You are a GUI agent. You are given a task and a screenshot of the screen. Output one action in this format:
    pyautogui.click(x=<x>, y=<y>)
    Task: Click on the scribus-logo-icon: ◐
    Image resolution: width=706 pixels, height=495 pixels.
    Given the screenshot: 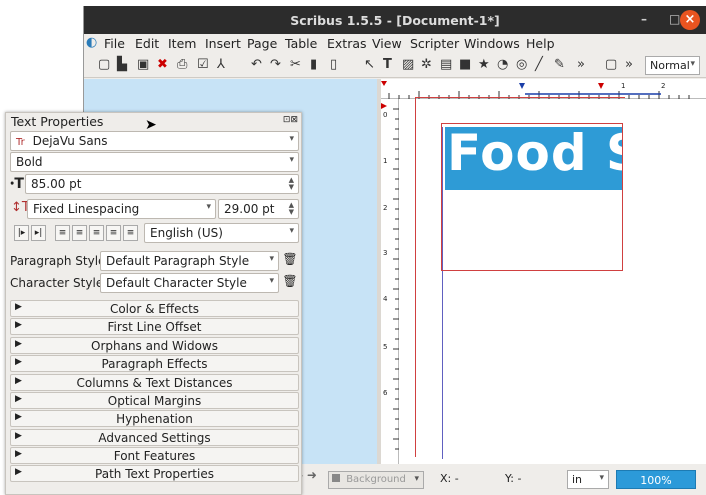 What is the action you would take?
    pyautogui.click(x=92, y=42)
    